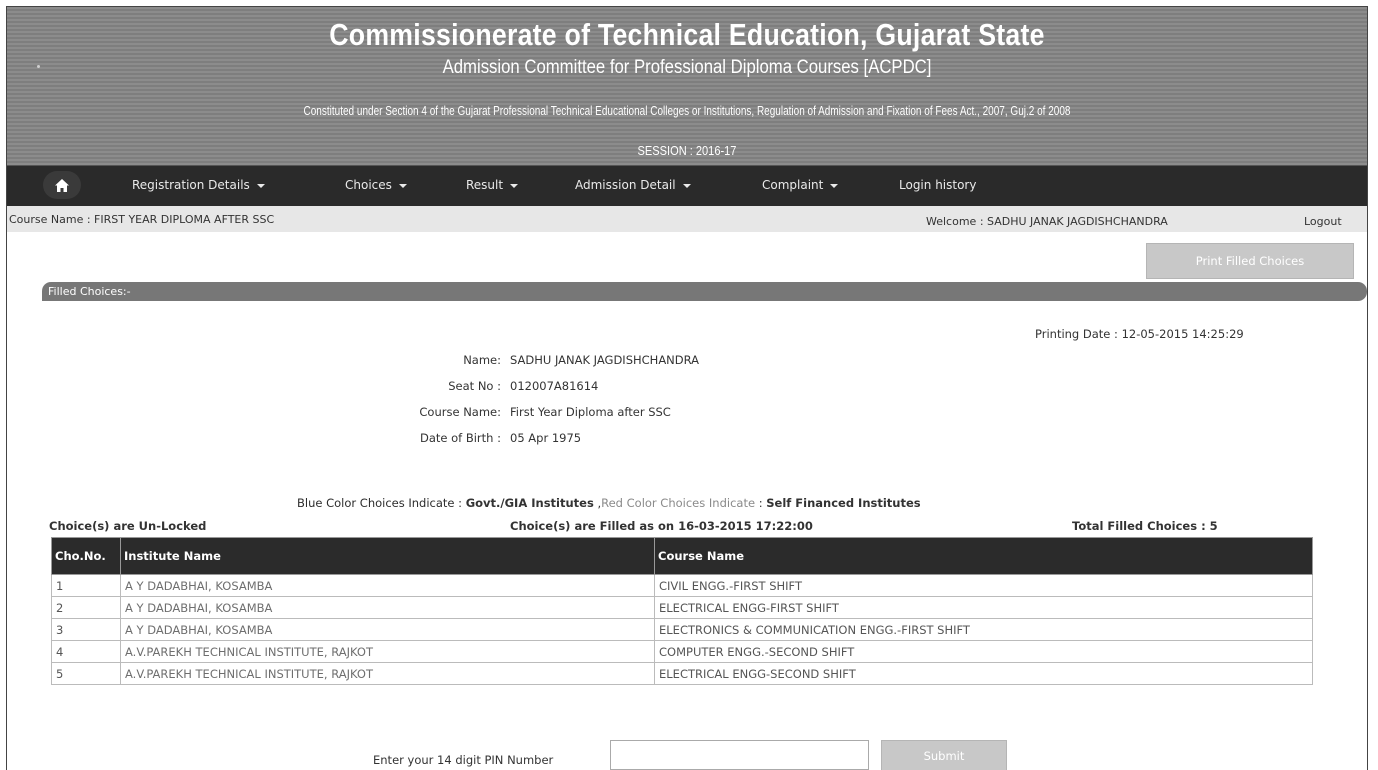 This screenshot has height=770, width=1378. I want to click on dob-label: Date of Birth :, so click(460, 438).